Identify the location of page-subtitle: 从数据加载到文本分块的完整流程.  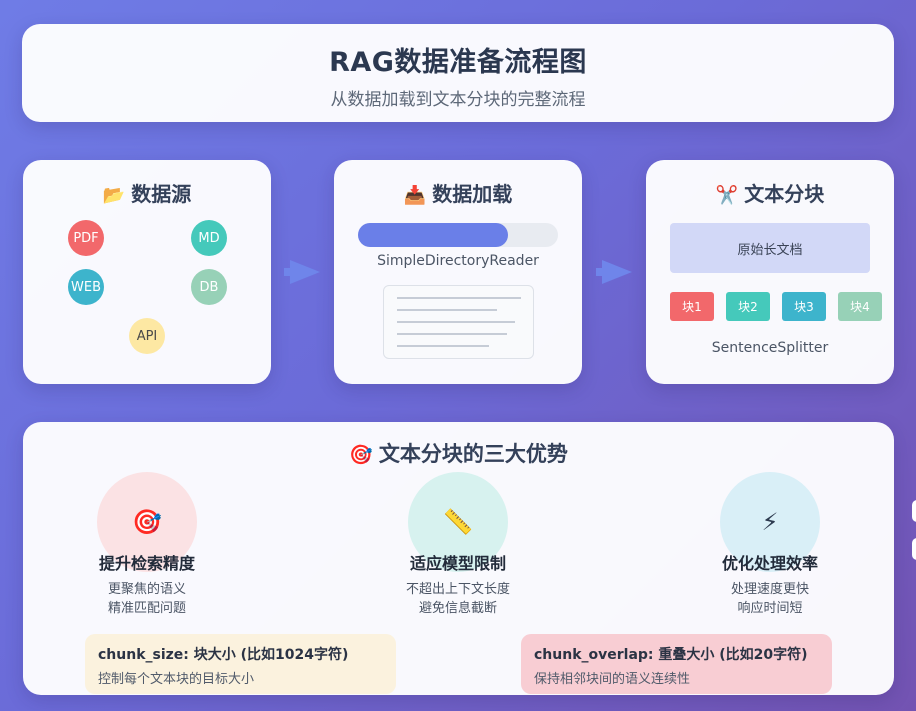
(458, 100).